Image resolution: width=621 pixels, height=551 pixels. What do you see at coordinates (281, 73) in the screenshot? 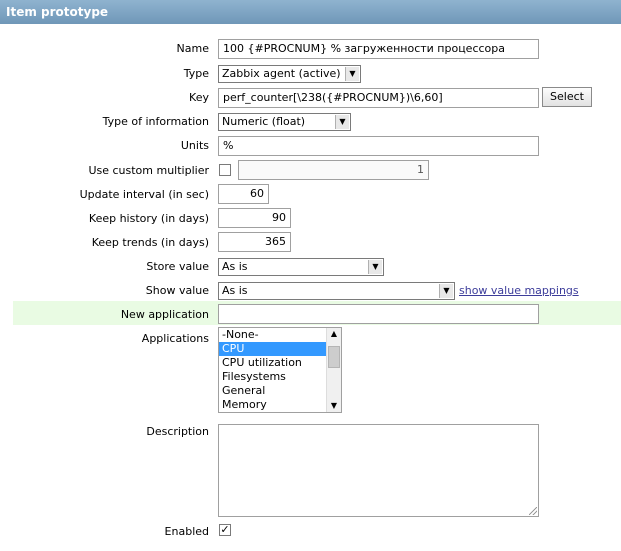
I see `type-select-value: Zabbix agent (active)` at bounding box center [281, 73].